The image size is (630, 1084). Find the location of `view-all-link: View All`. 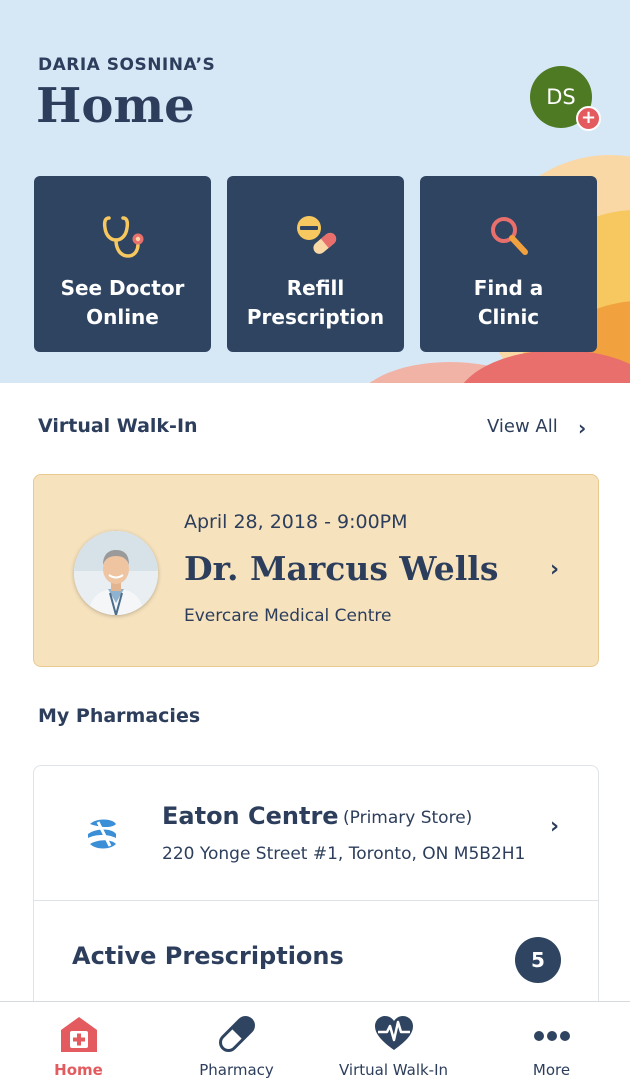

view-all-link: View All is located at coordinates (522, 426).